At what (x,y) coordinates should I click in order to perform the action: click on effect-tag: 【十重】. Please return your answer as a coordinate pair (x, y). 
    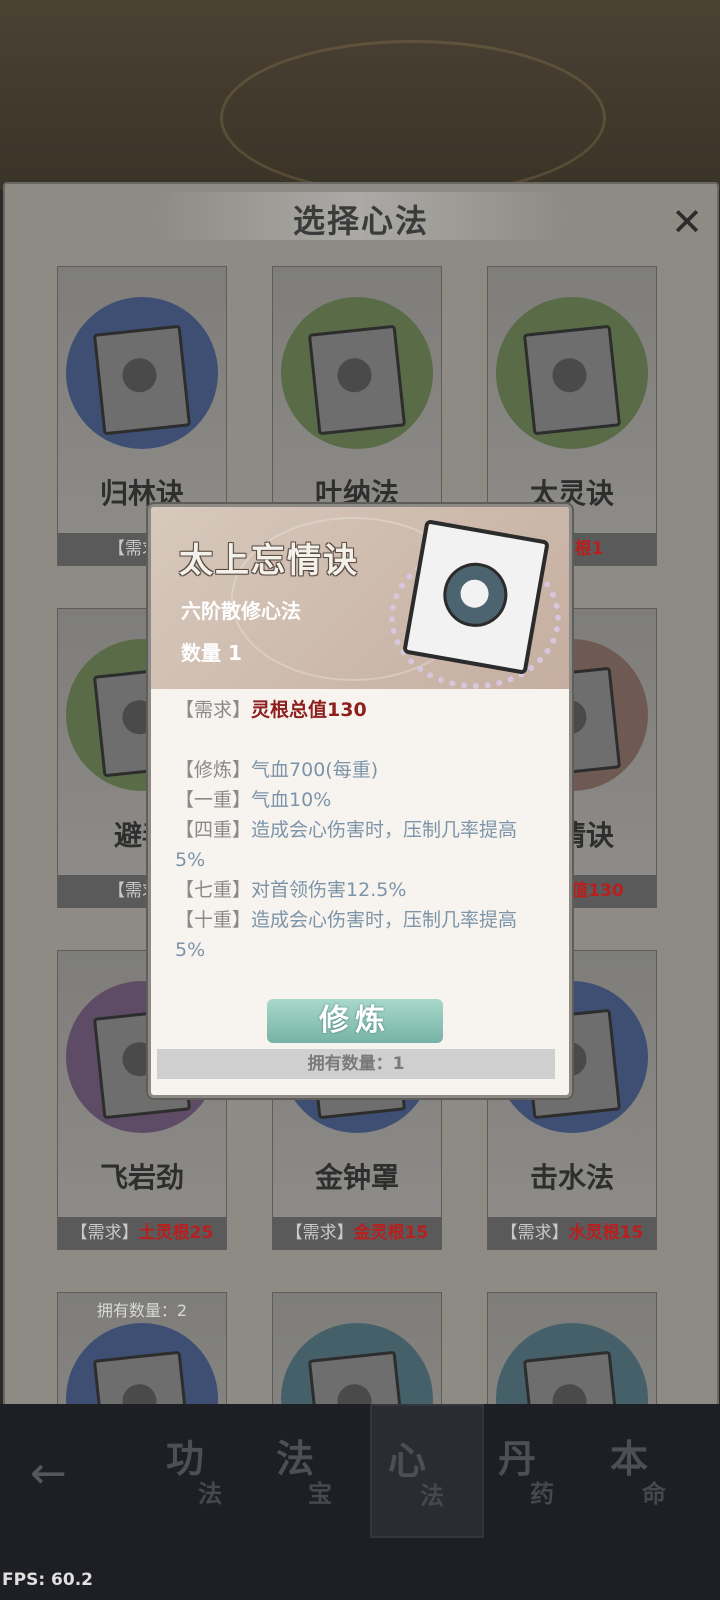
    Looking at the image, I should click on (213, 920).